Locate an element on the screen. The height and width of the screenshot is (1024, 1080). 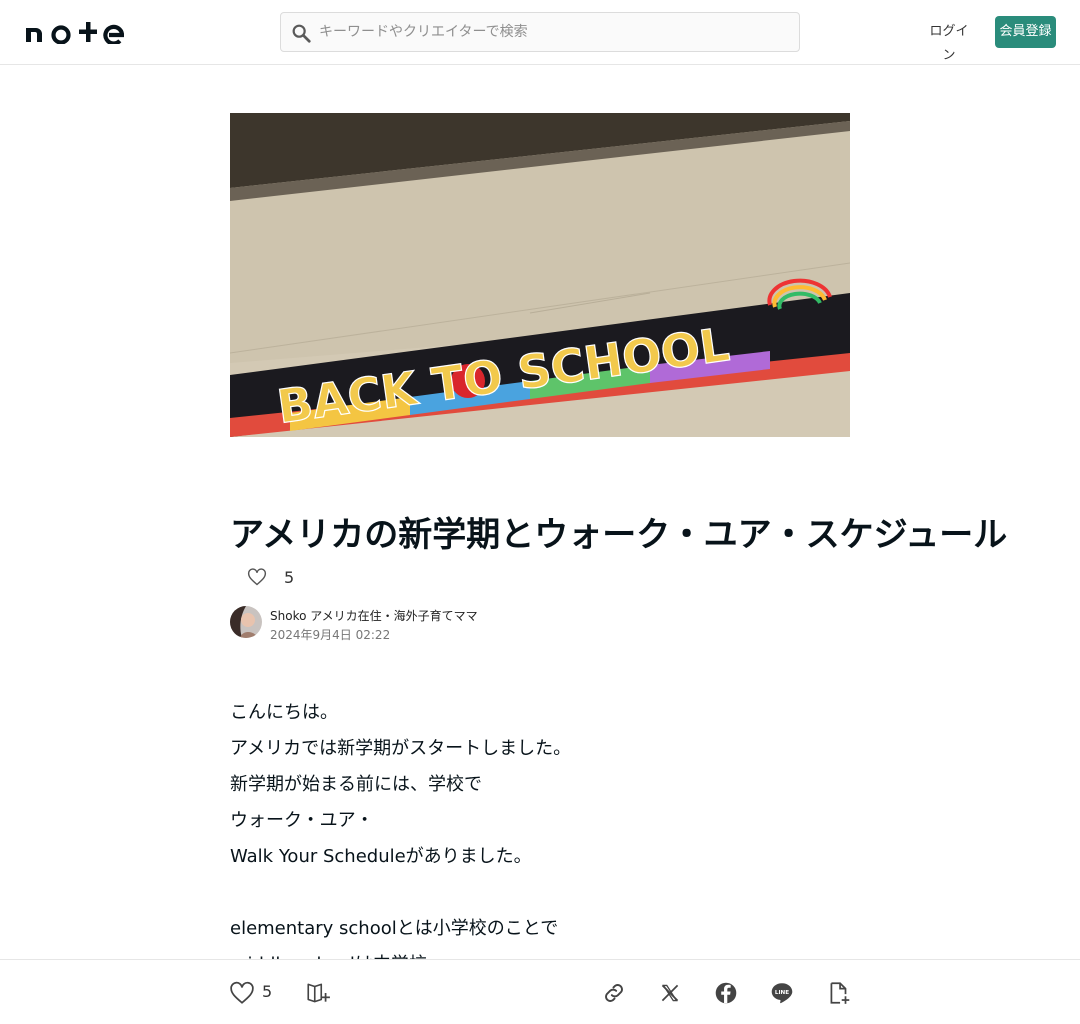
paragraph: elementary schoolとは小学校のことで is located at coordinates (394, 928).